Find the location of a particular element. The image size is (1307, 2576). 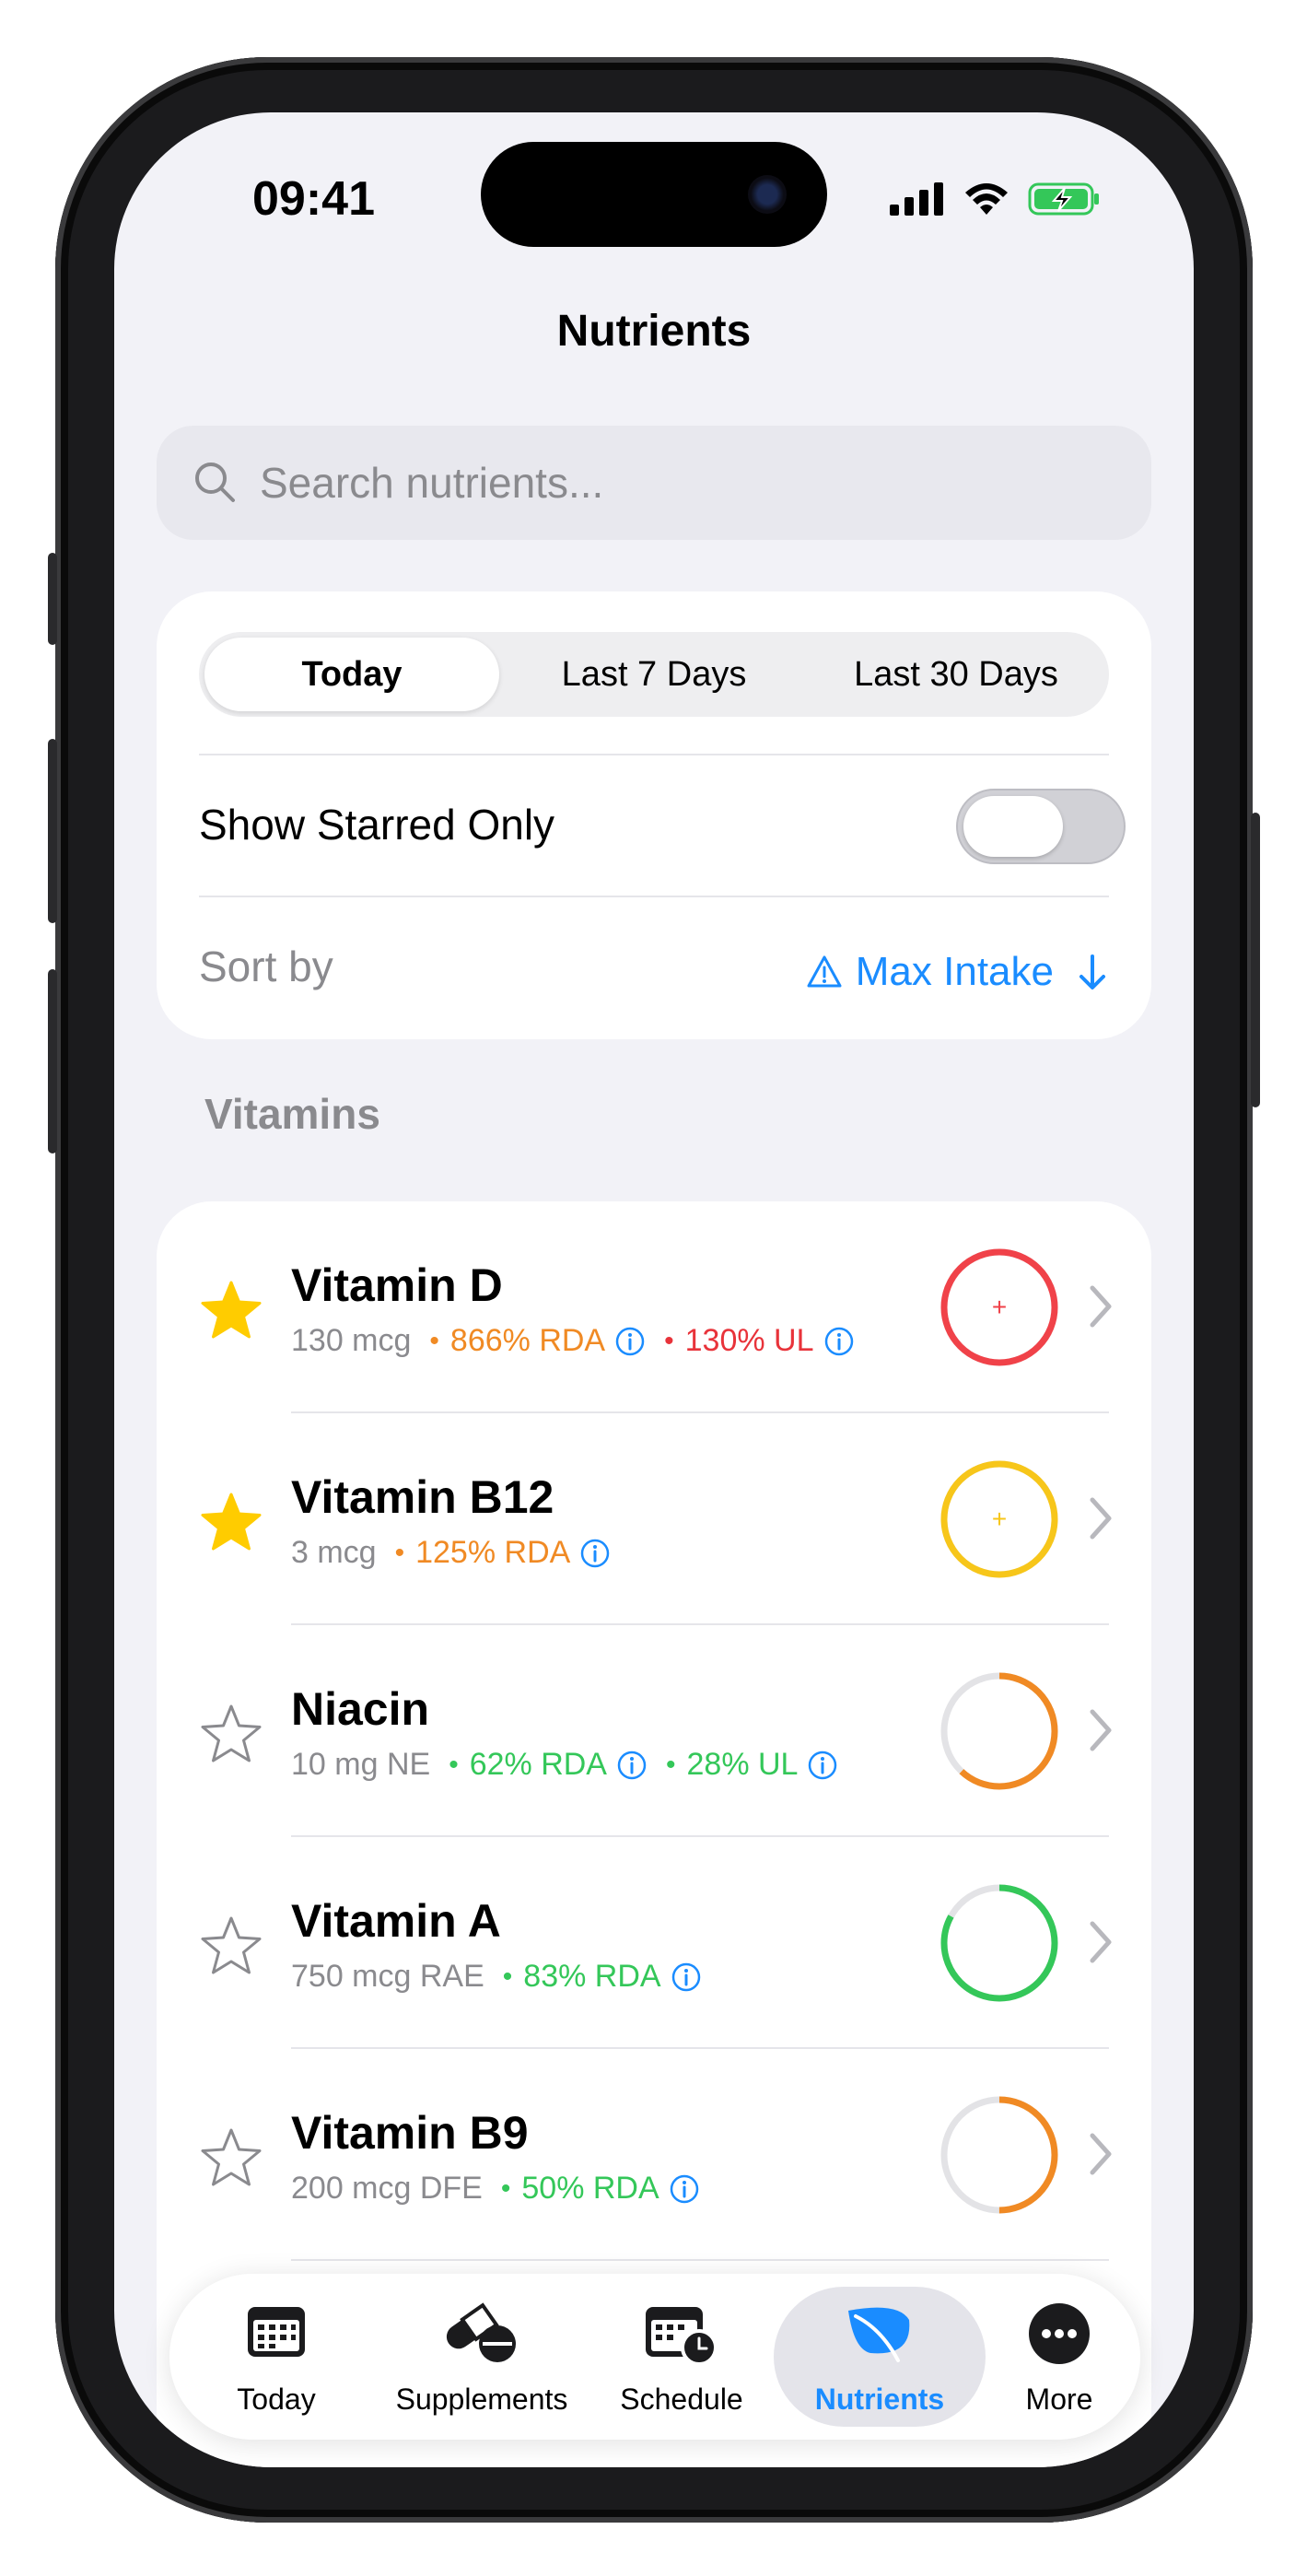

nutrient-row: Niacin 10 mg NE • 62% RDA • 28% UL is located at coordinates (654, 1731).